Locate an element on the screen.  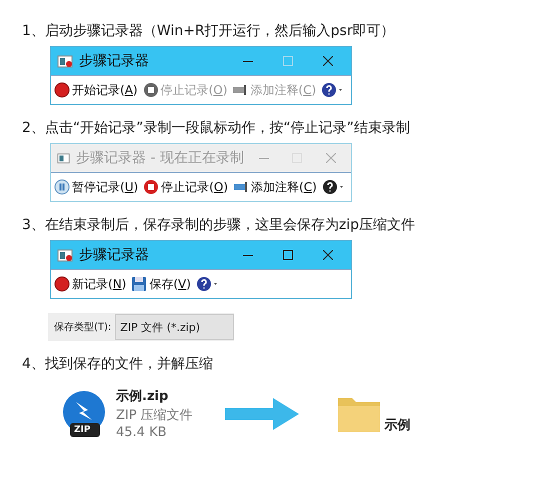
step-instruction: 3、在结束录制后，保存录制的步骤，这里会保存为zip压缩文件 is located at coordinates (219, 225).